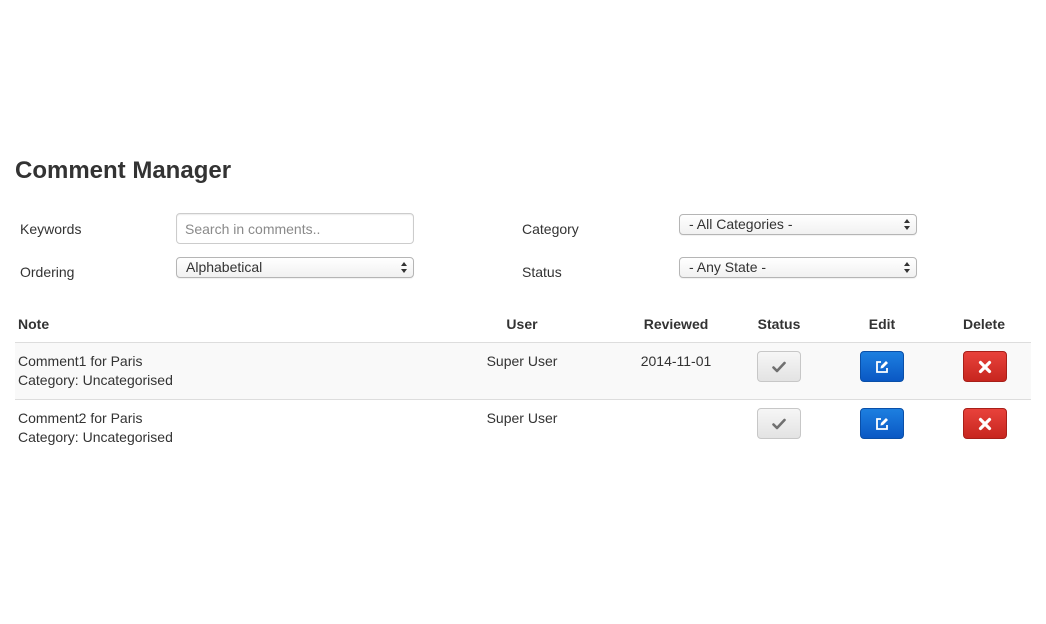  Describe the element at coordinates (798, 267) in the screenshot. I see `status-select: - Any State -` at that location.